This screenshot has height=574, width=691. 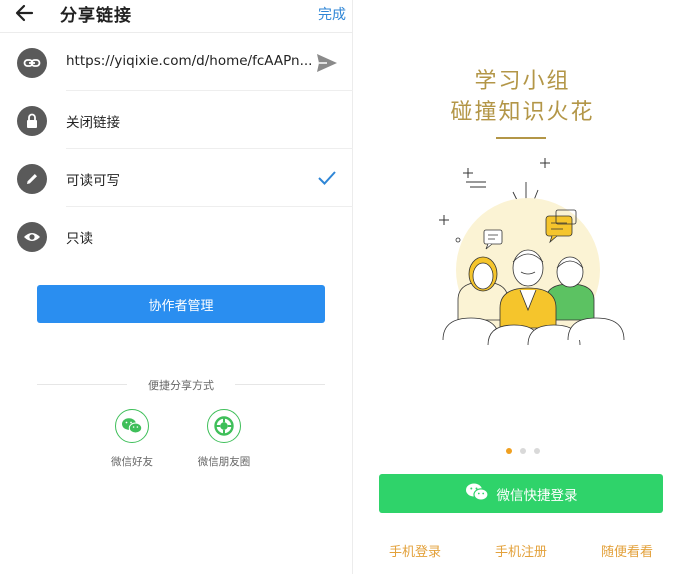 What do you see at coordinates (96, 16) in the screenshot?
I see `page-title: 分享链接` at bounding box center [96, 16].